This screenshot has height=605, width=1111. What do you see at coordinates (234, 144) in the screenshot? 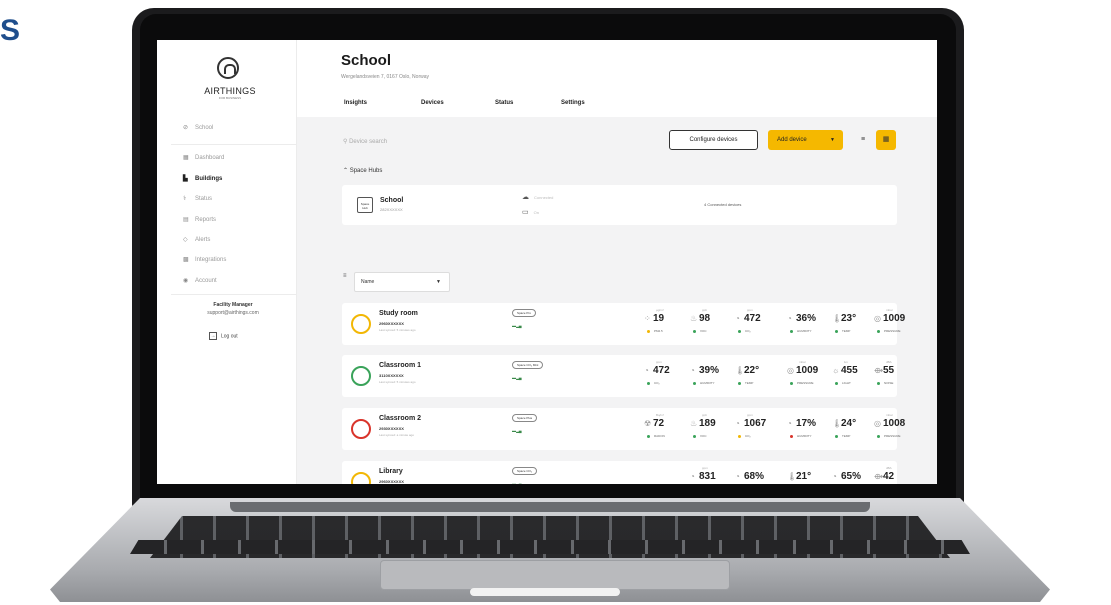
I see `sidebar-divider` at bounding box center [234, 144].